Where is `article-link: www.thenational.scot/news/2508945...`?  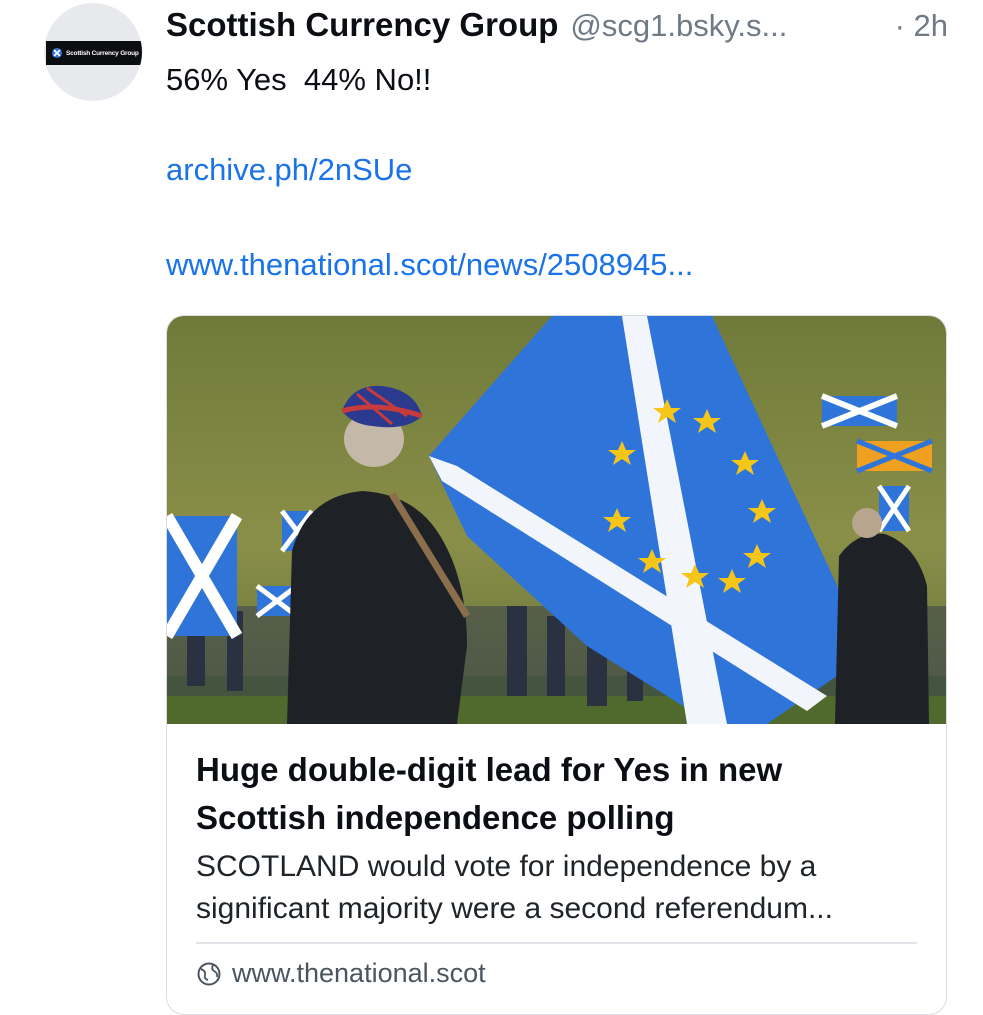
article-link: www.thenational.scot/news/2508945... is located at coordinates (429, 265).